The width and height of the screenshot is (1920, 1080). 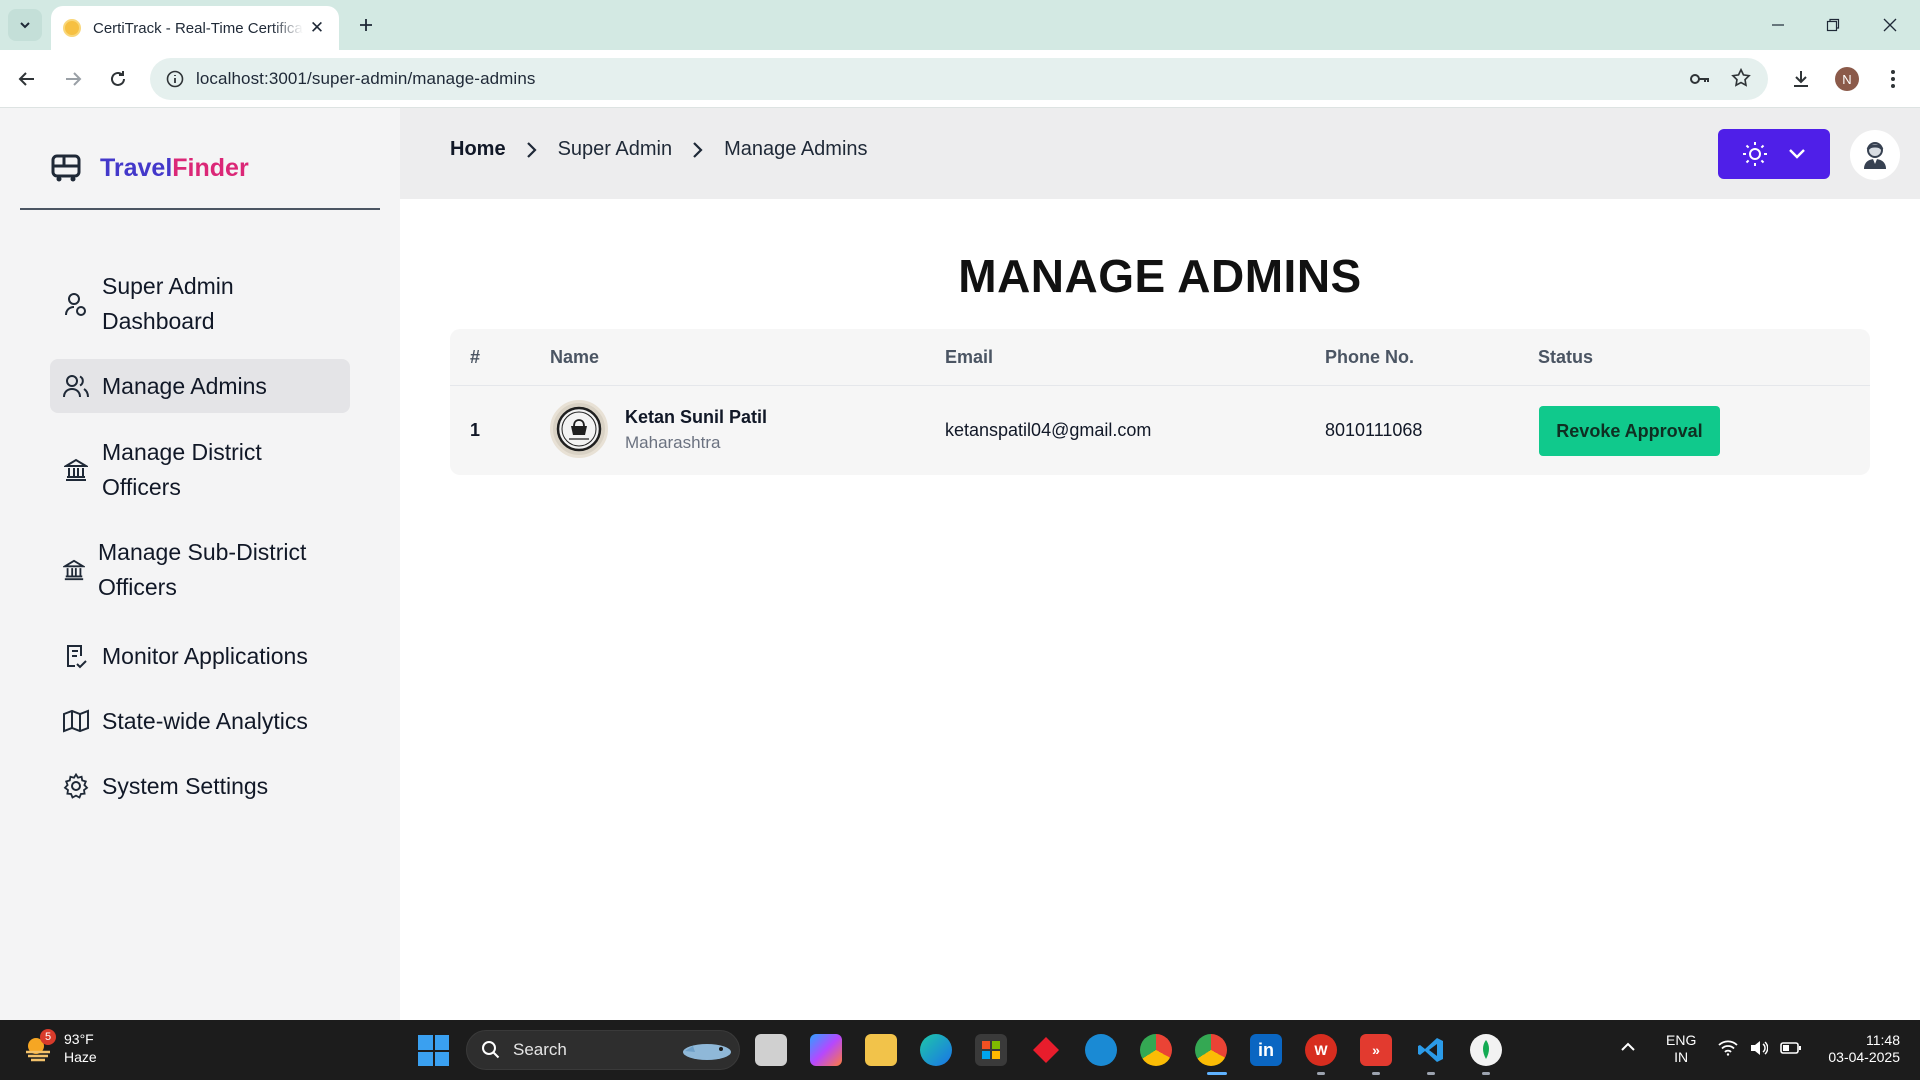 I want to click on sidebar-item-label: Super Admin Dashboard, so click(x=168, y=303).